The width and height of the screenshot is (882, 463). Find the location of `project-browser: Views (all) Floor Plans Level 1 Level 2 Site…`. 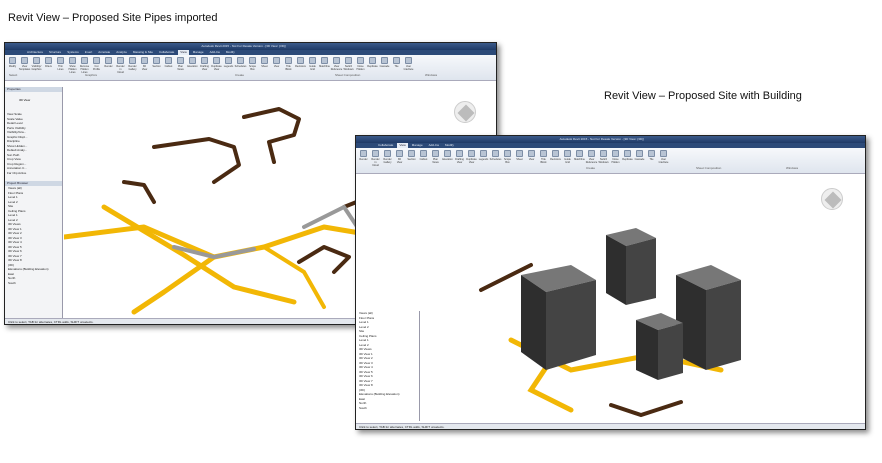

project-browser: Views (all) Floor Plans Level 1 Level 2 Site… is located at coordinates (388, 366).